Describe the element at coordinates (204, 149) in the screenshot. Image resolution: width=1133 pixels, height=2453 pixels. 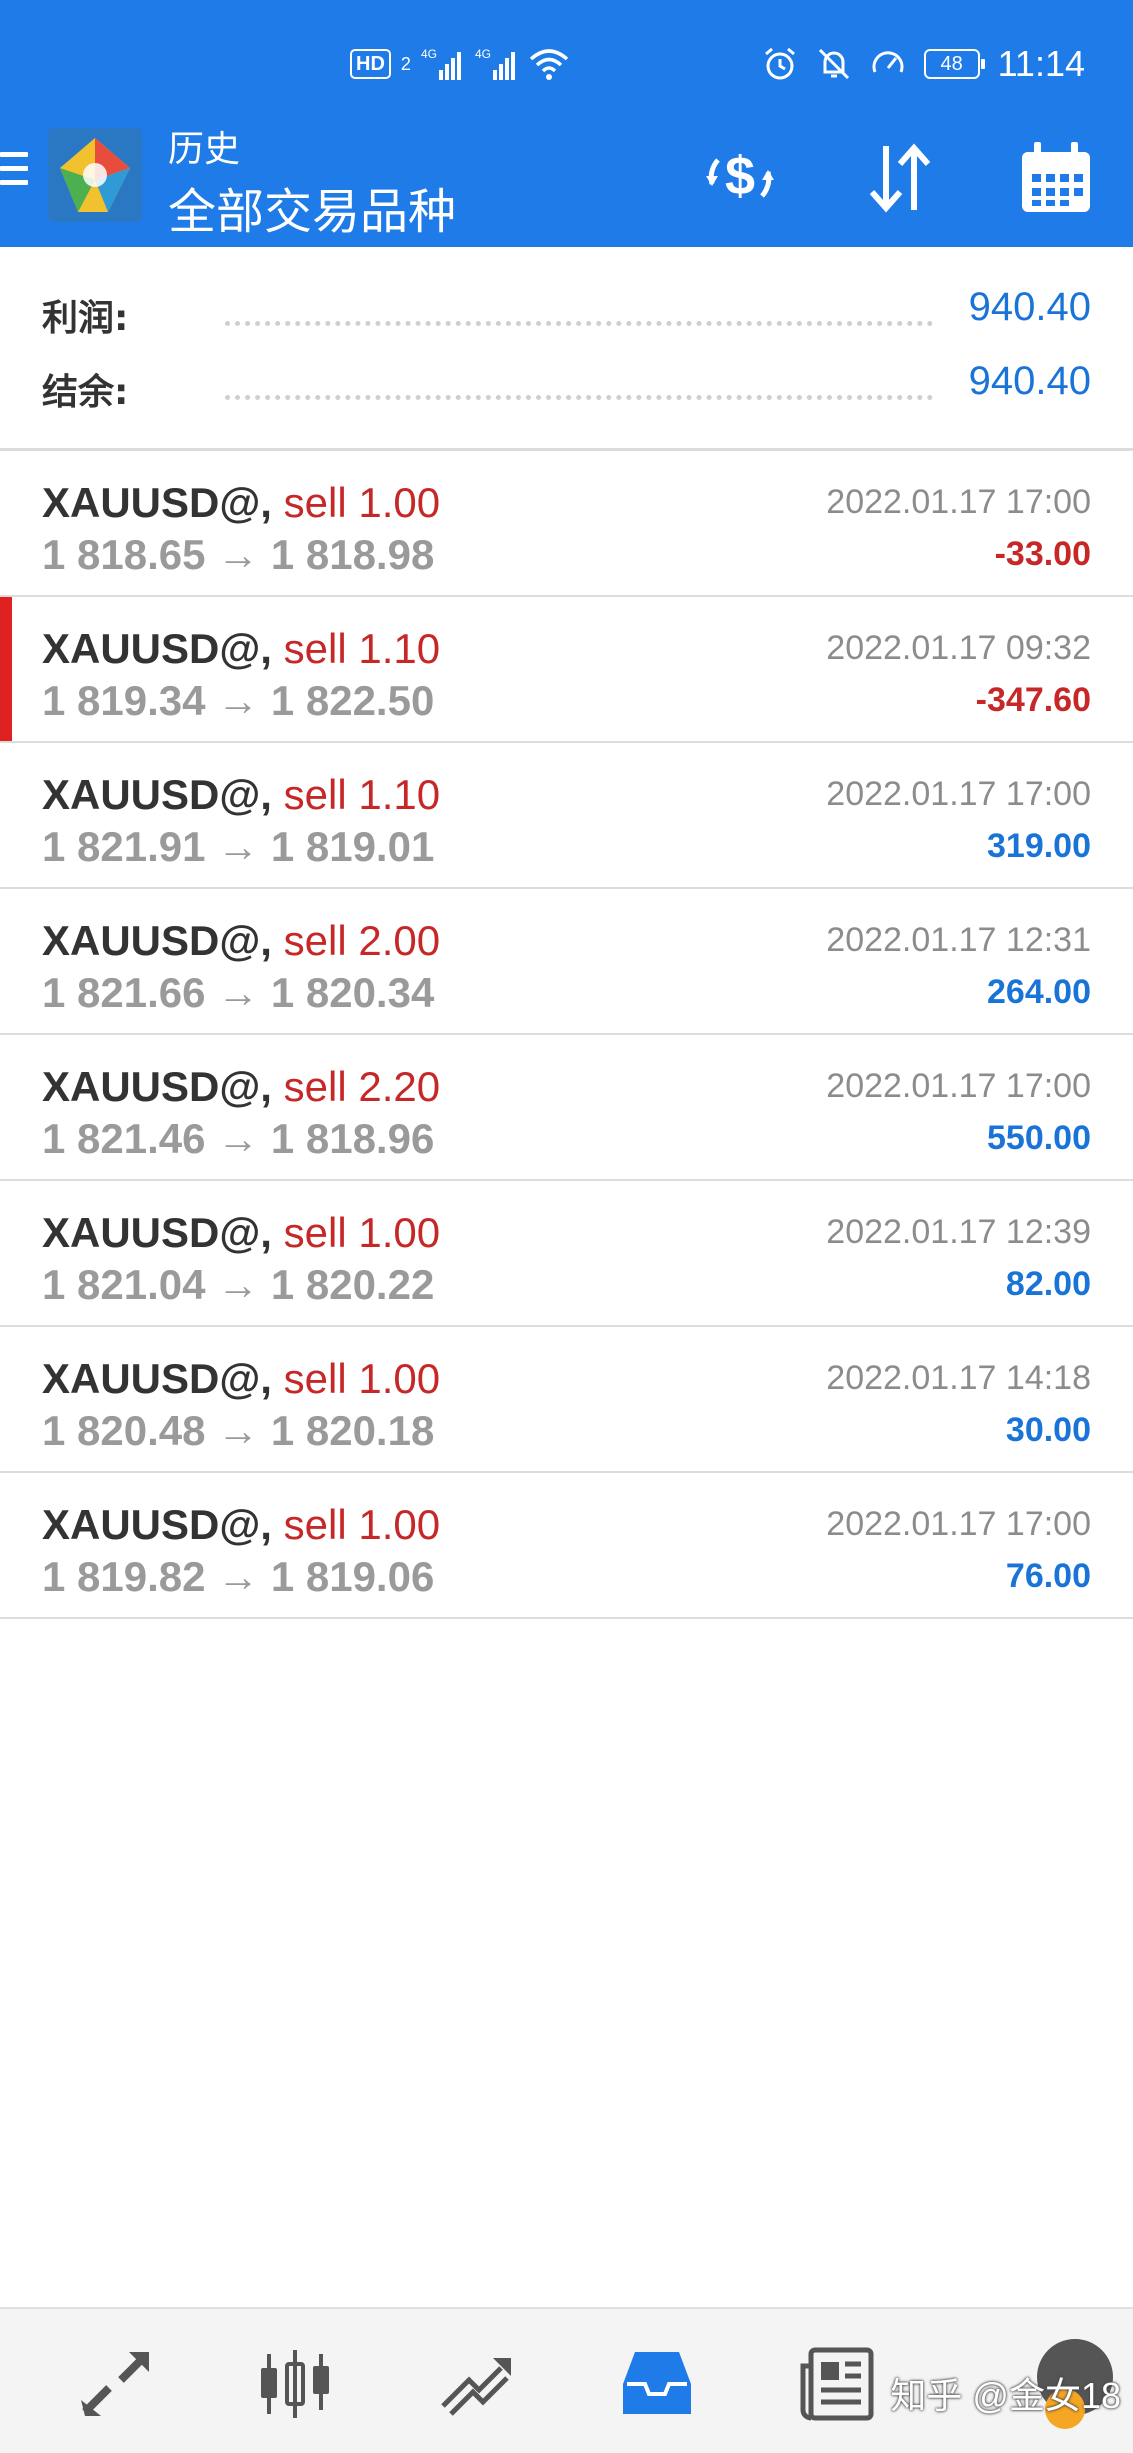
I see `header-subtitle: 历史` at that location.